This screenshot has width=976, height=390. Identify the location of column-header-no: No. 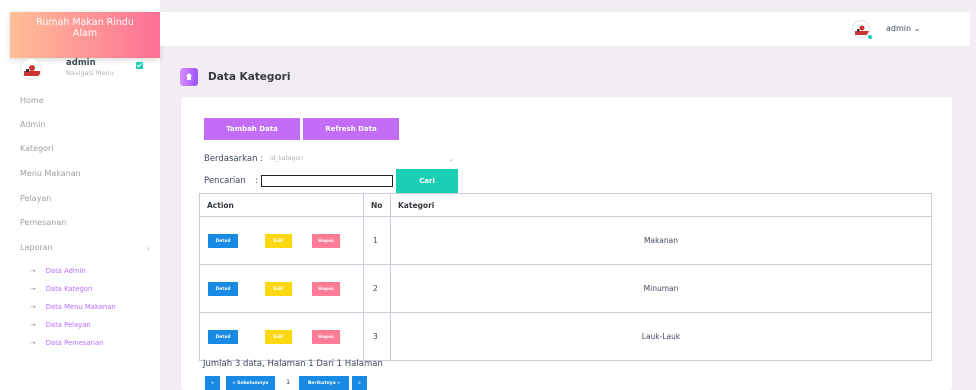
(377, 205).